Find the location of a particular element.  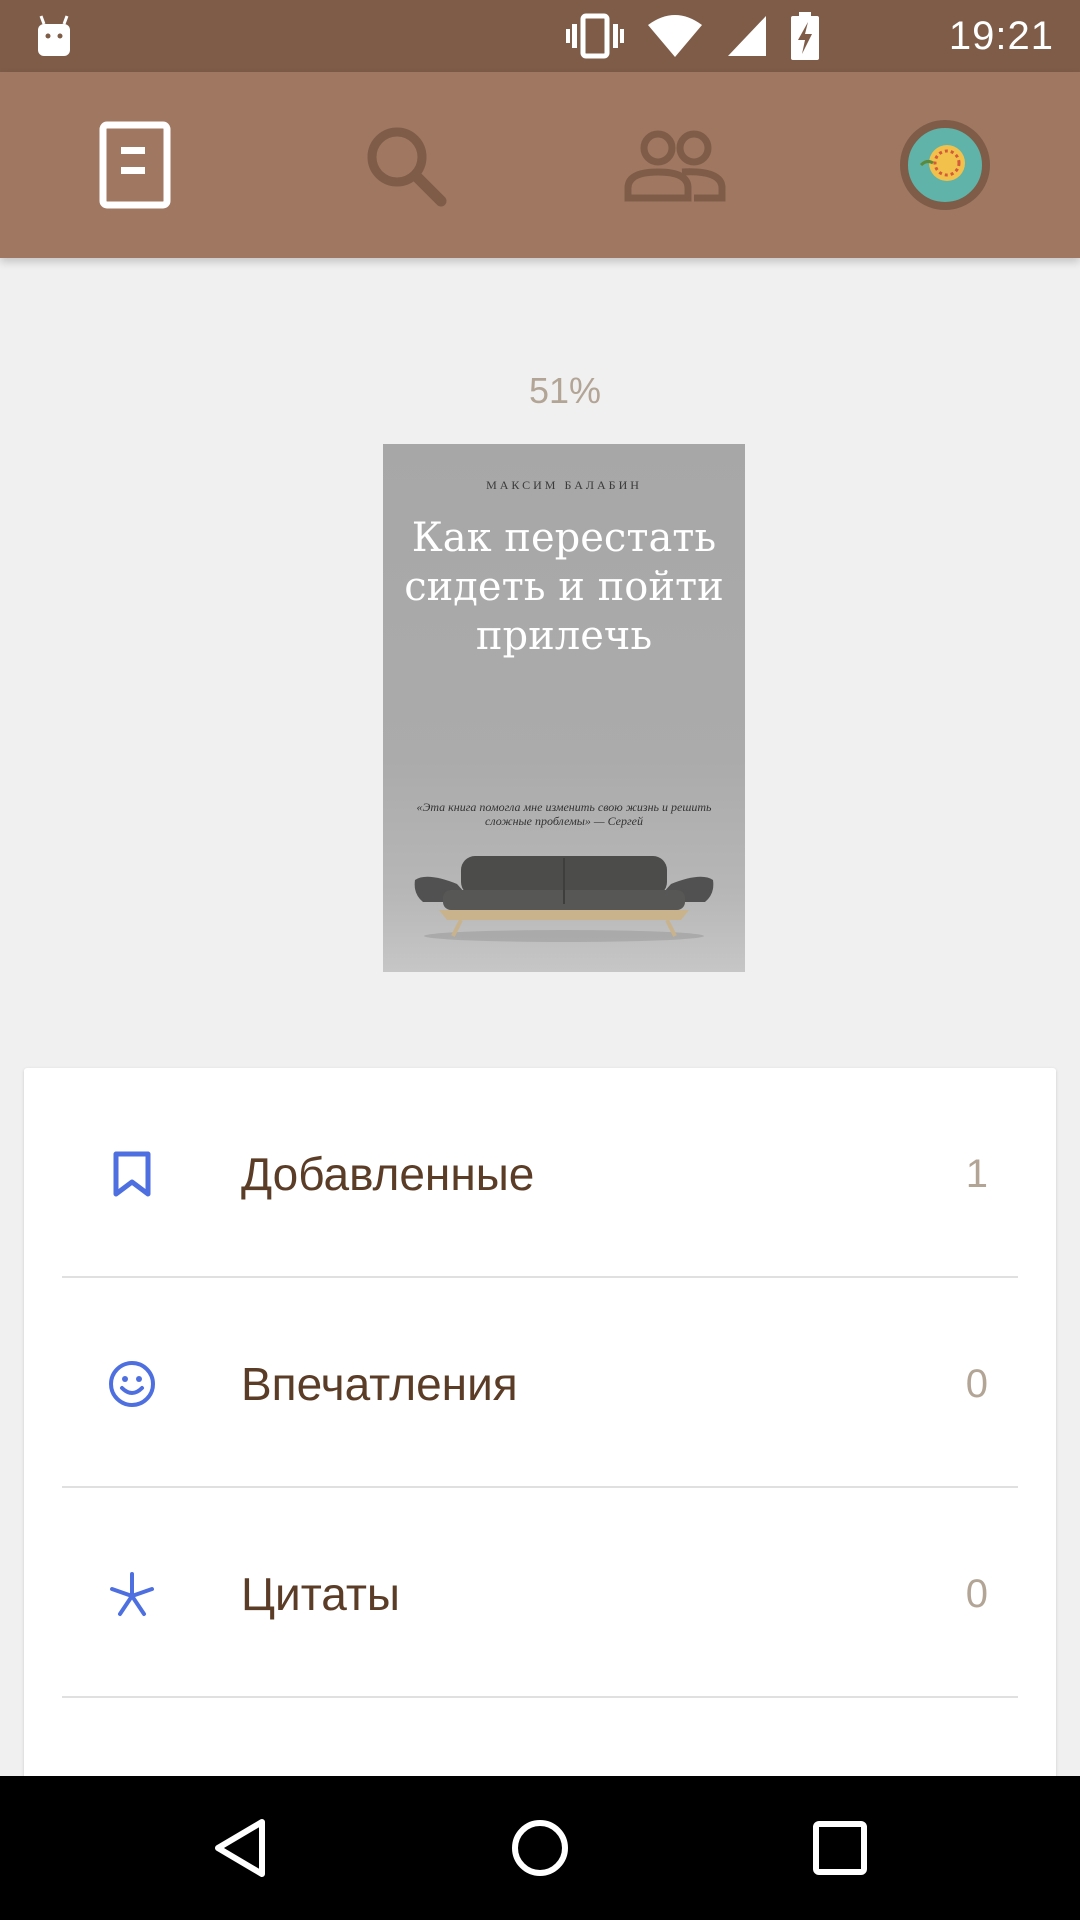

status-bar: 19:21 is located at coordinates (540, 36).